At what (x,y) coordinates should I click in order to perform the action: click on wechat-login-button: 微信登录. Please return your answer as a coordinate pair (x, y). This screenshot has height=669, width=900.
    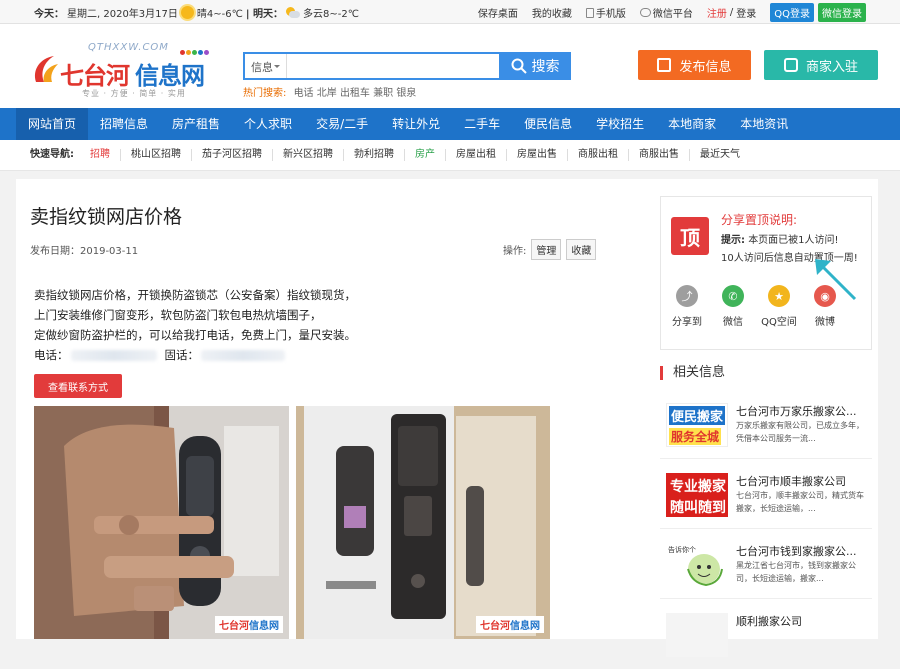
    Looking at the image, I should click on (842, 12).